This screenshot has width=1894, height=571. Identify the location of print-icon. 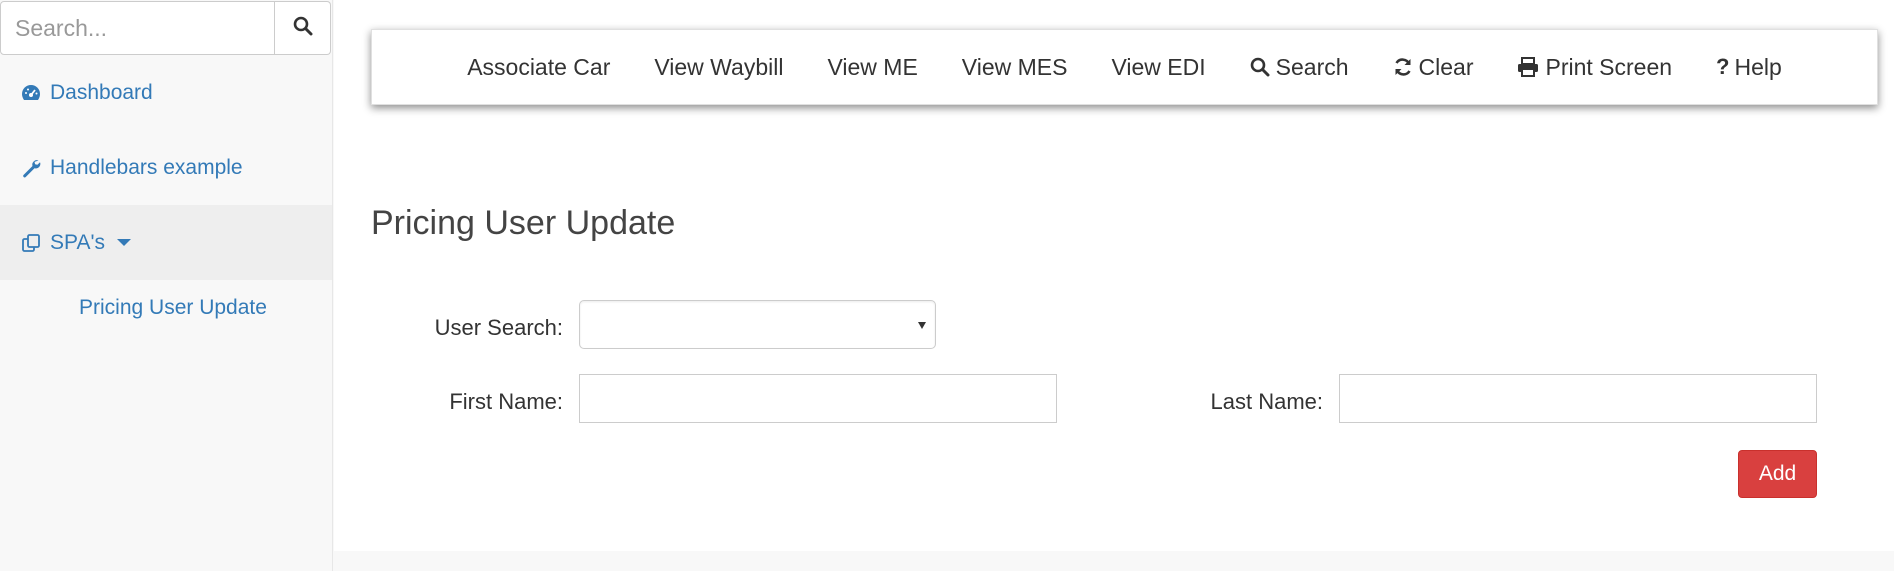
(1528, 67).